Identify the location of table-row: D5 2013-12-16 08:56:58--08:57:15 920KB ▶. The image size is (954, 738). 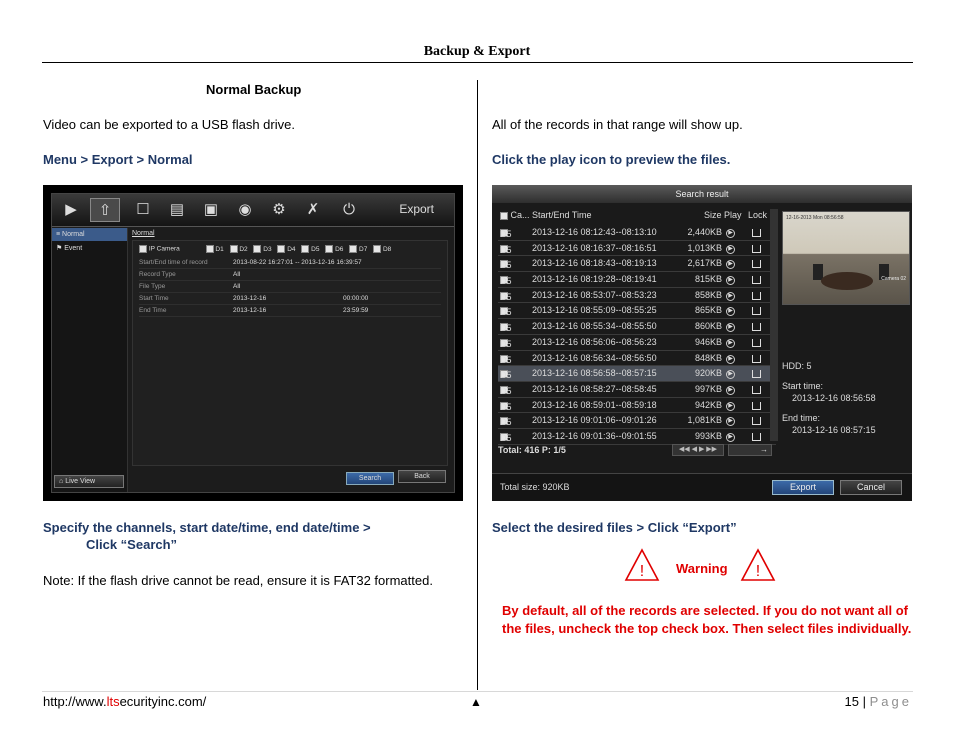
(637, 374).